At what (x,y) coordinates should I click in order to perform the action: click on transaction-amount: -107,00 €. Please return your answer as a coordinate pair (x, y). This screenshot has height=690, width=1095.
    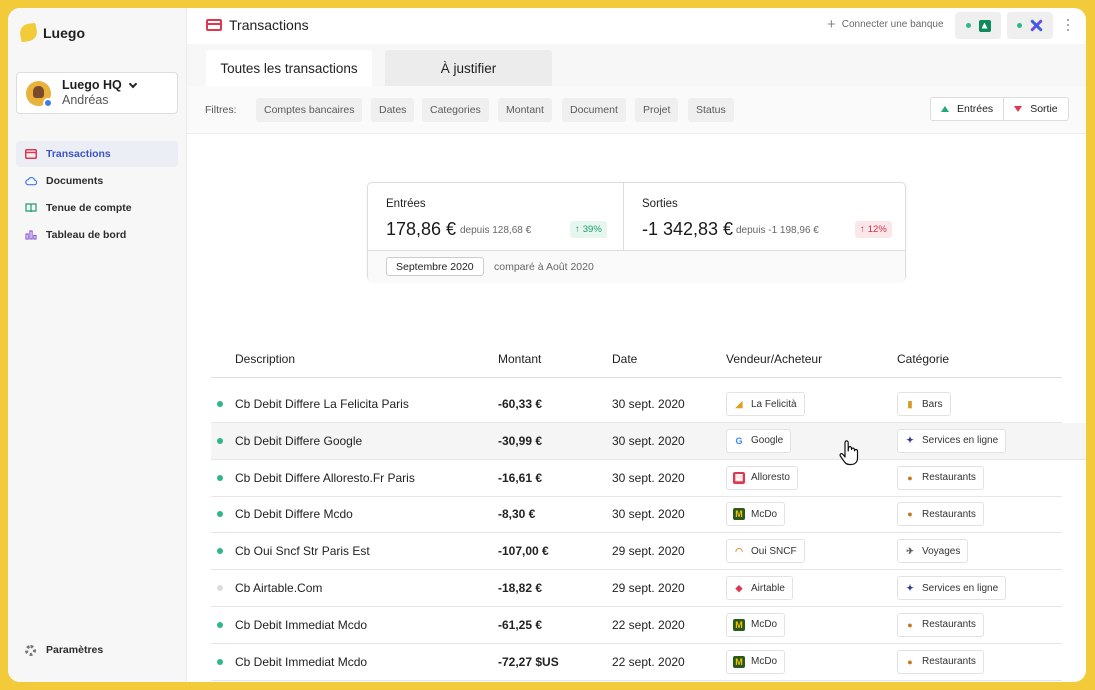
    Looking at the image, I should click on (523, 551).